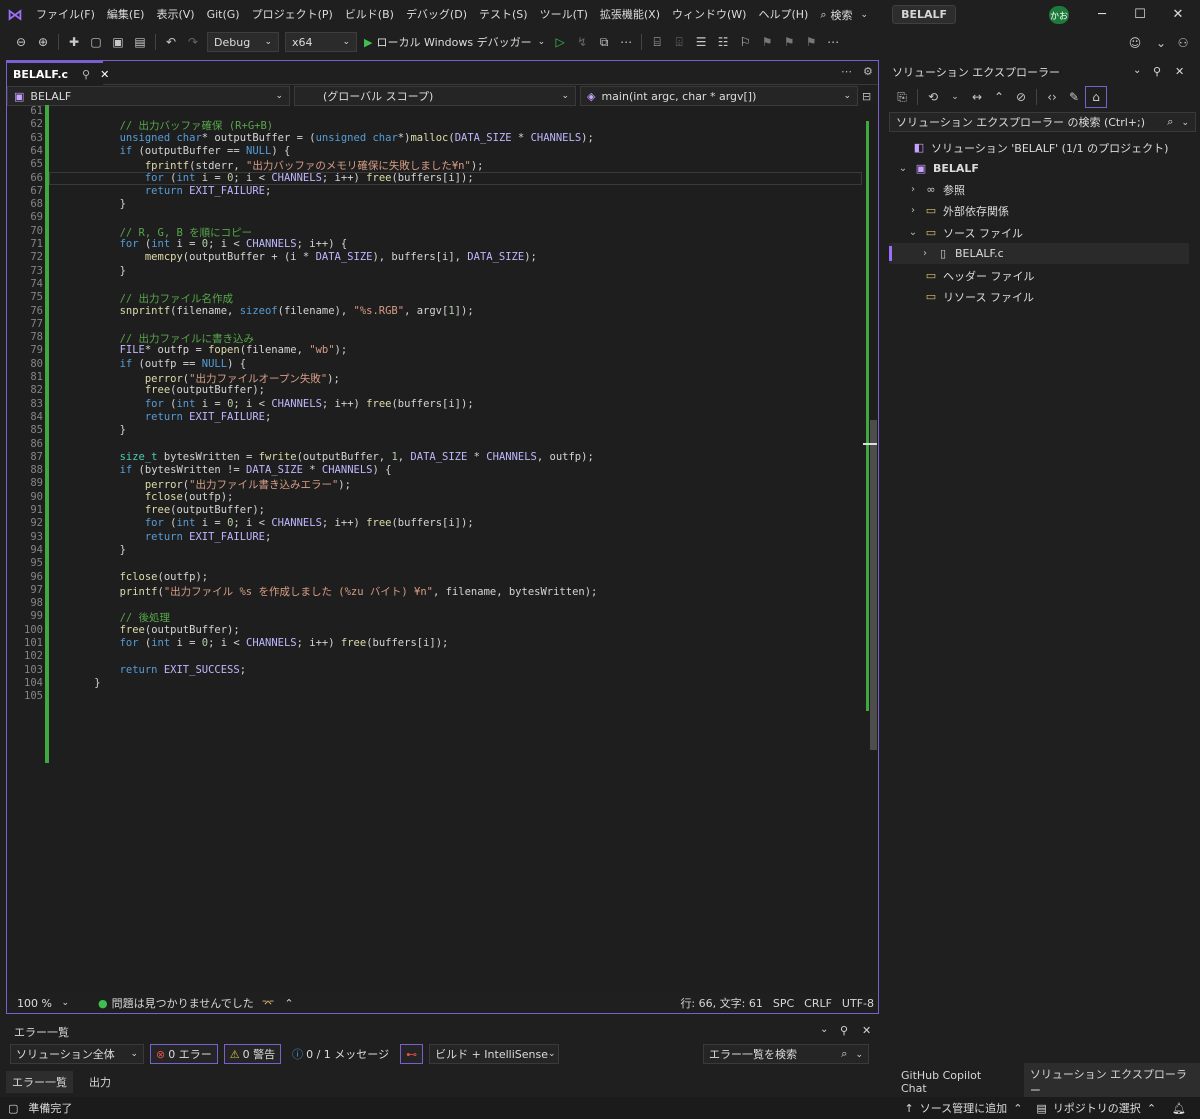  What do you see at coordinates (412, 1054) in the screenshot?
I see `filter-options-icon: ⊷` at bounding box center [412, 1054].